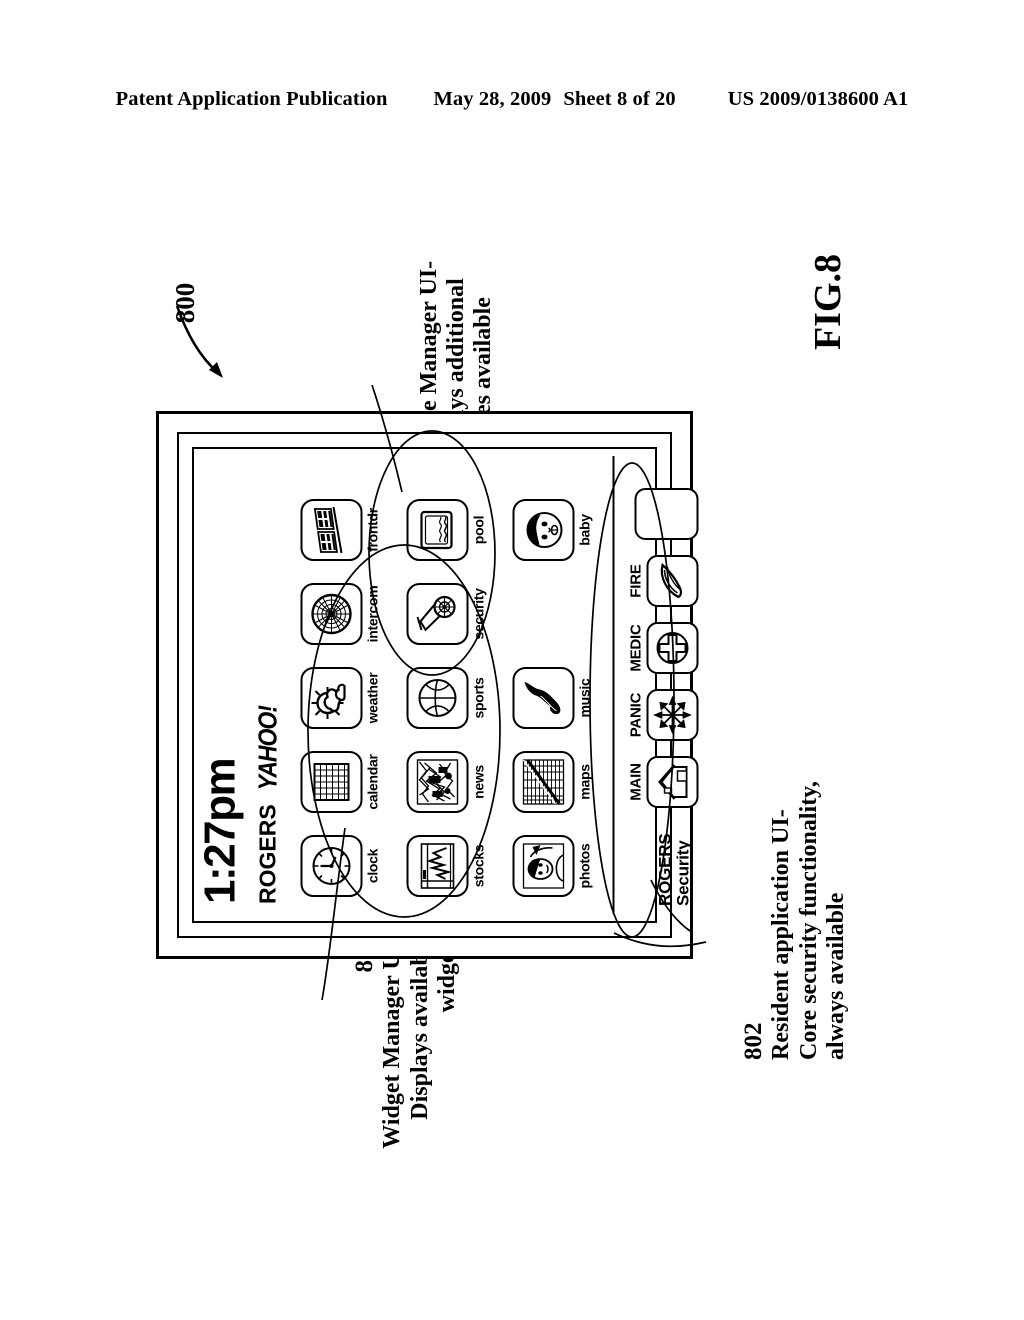 The height and width of the screenshot is (1320, 1024). What do you see at coordinates (584, 530) in the screenshot?
I see `widget-label: baby` at bounding box center [584, 530].